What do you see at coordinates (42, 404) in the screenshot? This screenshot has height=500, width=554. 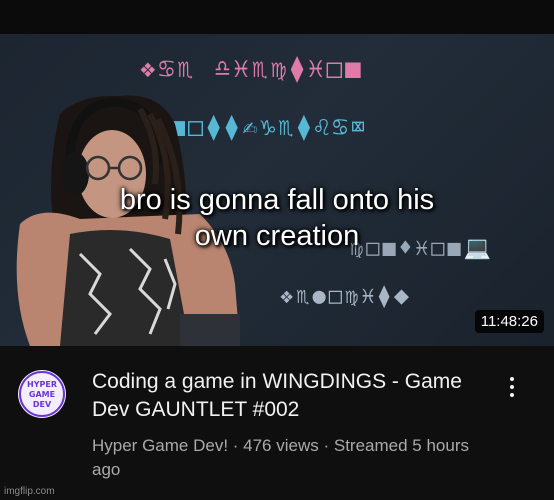 I see `avatar-text: DEV` at bounding box center [42, 404].